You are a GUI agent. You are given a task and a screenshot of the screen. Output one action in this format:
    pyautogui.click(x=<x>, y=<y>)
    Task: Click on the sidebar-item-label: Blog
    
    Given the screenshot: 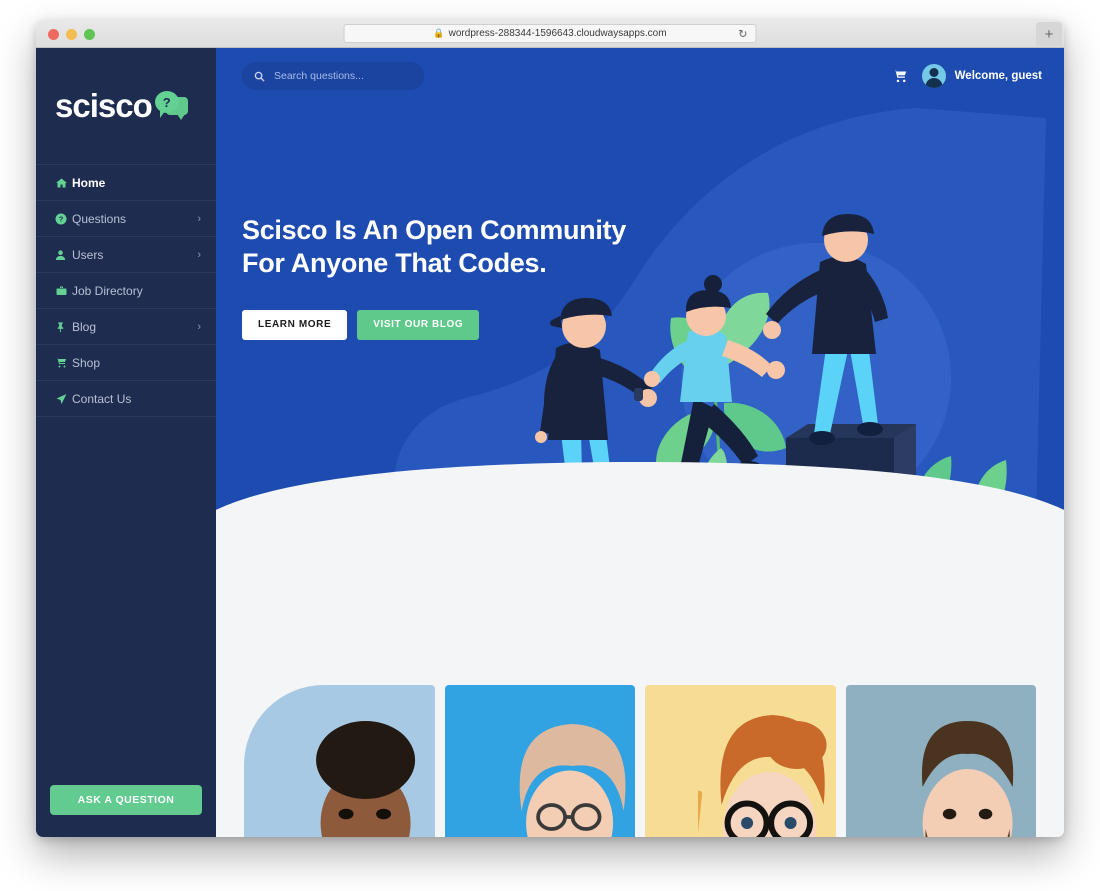 What is the action you would take?
    pyautogui.click(x=84, y=326)
    